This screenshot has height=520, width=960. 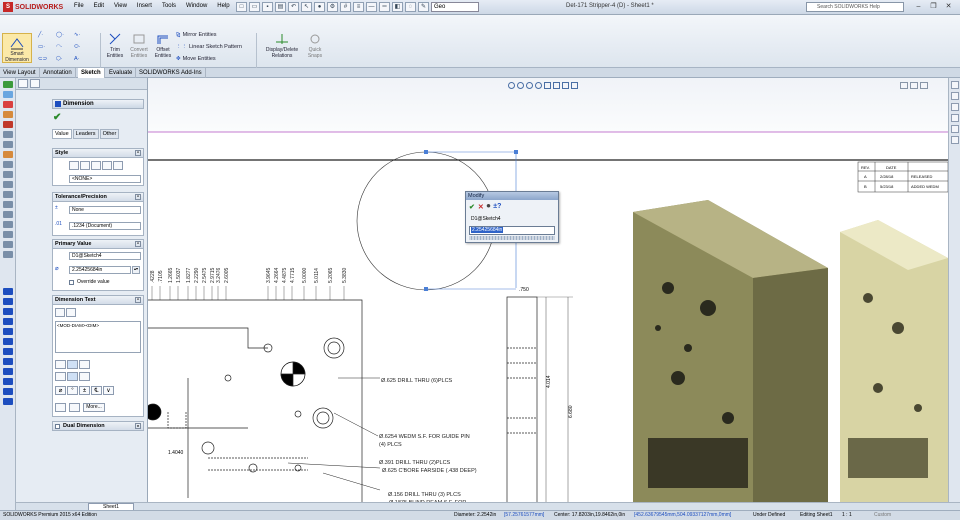 I want to click on restore-icon: ❐, so click(x=933, y=7).